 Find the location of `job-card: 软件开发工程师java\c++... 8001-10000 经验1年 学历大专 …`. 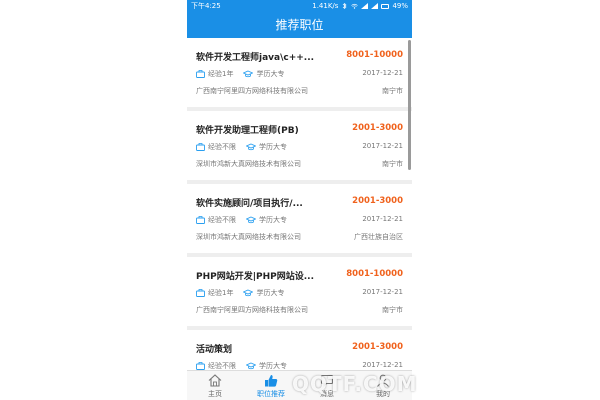

job-card: 软件开发工程师java\c++... 8001-10000 经验1年 学历大专 … is located at coordinates (299, 72).